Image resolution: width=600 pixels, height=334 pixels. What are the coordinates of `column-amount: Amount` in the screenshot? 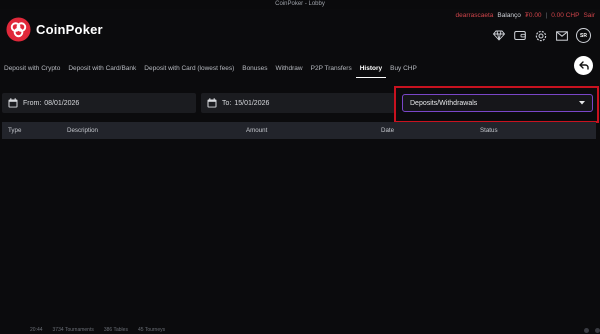 It's located at (256, 130).